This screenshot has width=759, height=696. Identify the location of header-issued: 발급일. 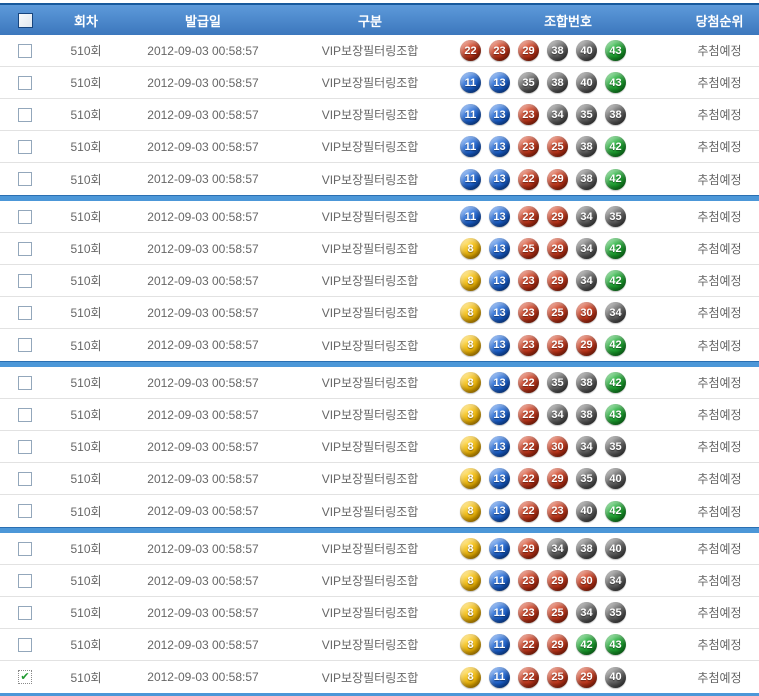
(203, 21).